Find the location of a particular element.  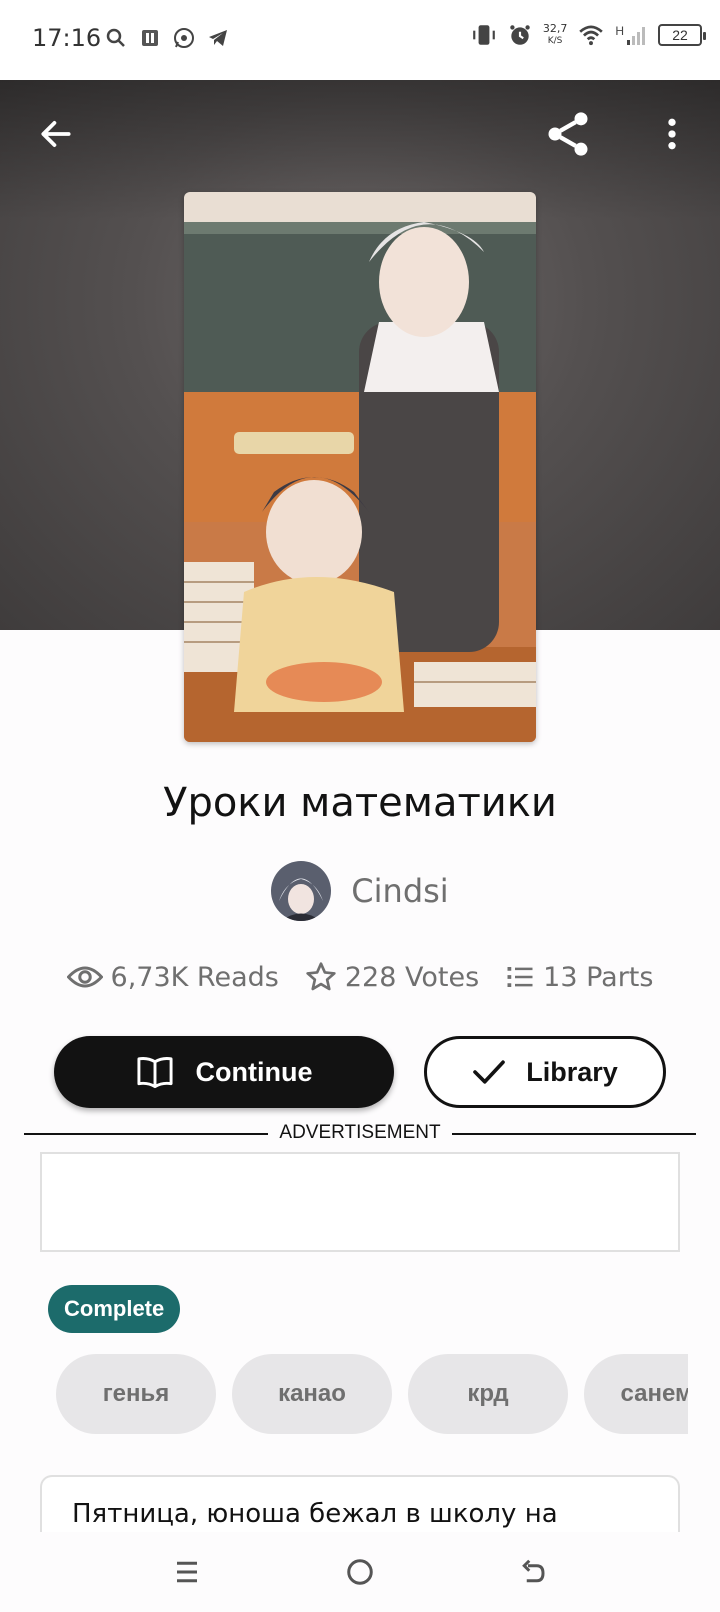

battery-level: 22 is located at coordinates (680, 35).